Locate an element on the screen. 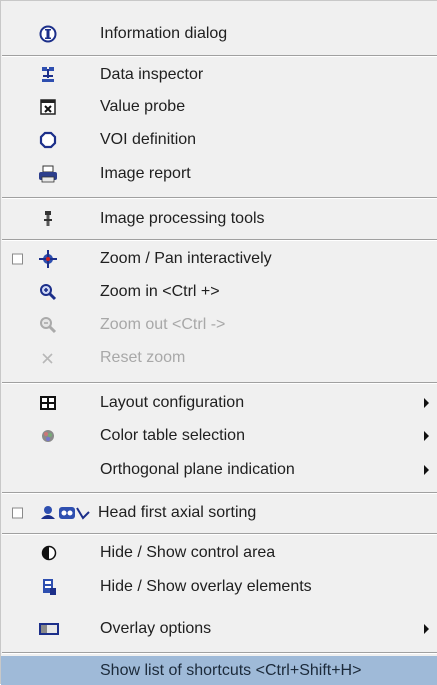 The height and width of the screenshot is (685, 437). menu-item-zoom-in: Zoom in <Ctrl +> is located at coordinates (219, 292).